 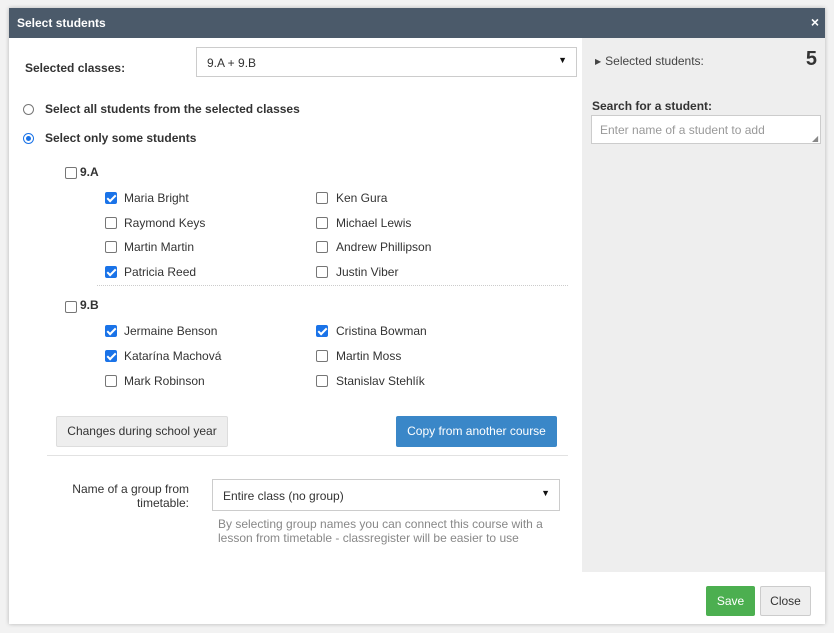 I want to click on student-label: Martin Moss, so click(x=369, y=356).